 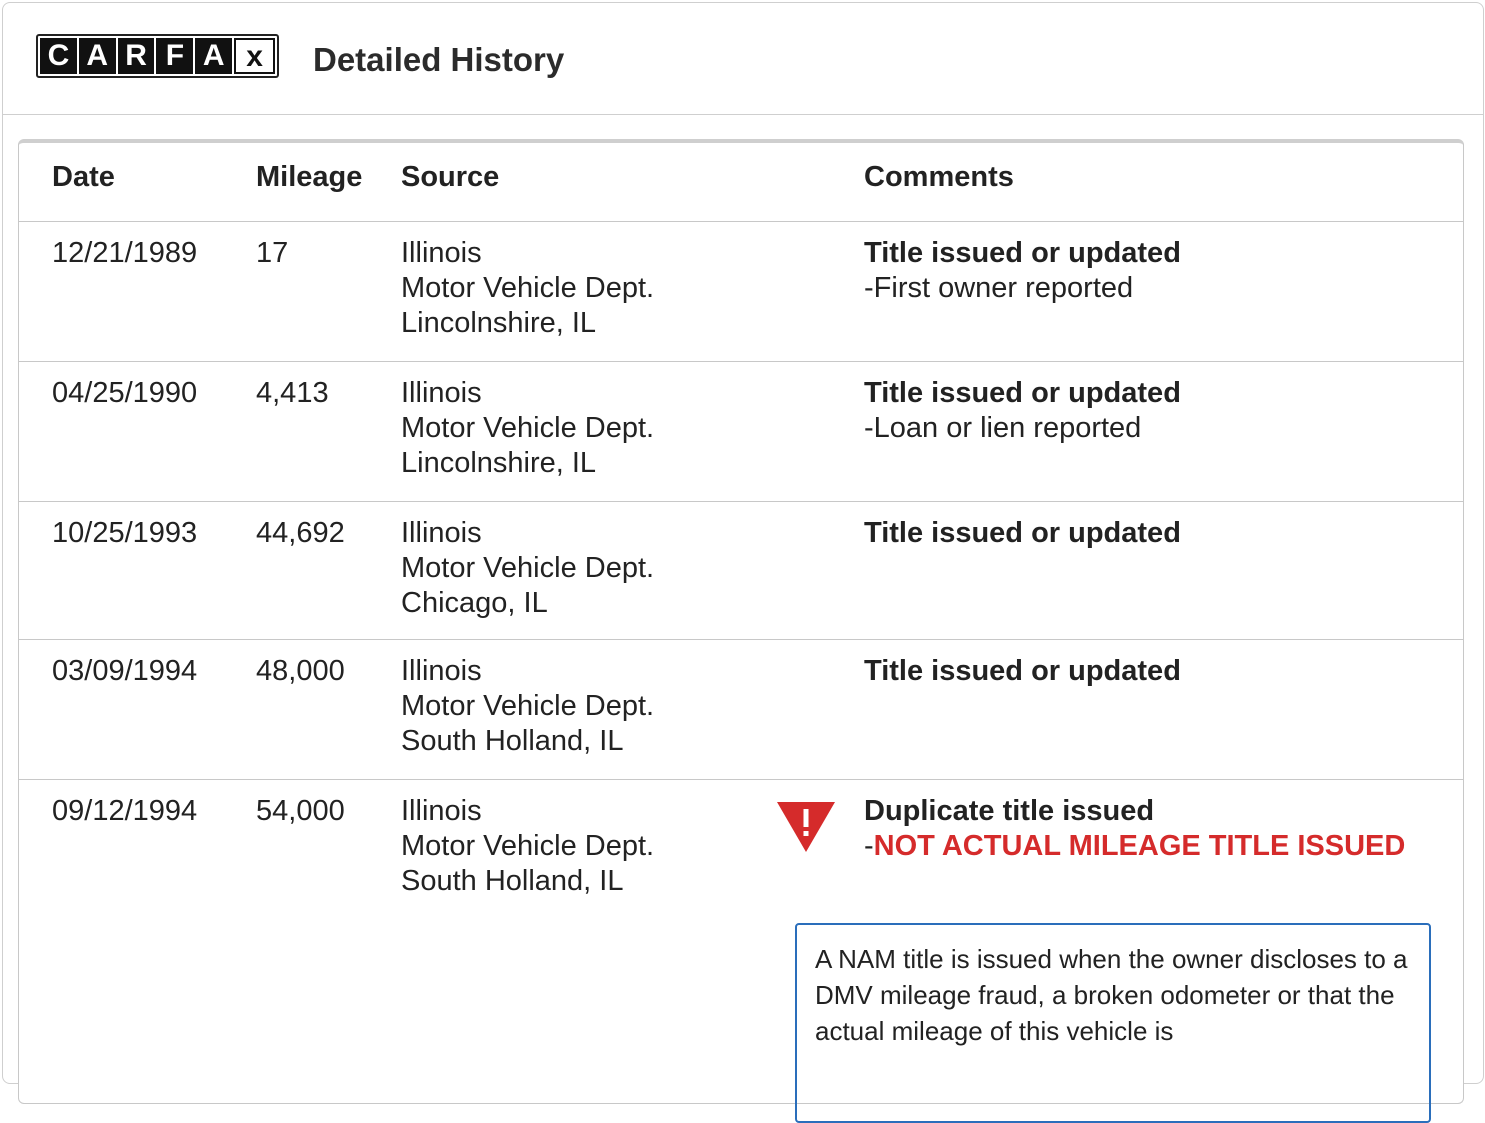 I want to click on date-cell: 10/25/1993, so click(x=125, y=533).